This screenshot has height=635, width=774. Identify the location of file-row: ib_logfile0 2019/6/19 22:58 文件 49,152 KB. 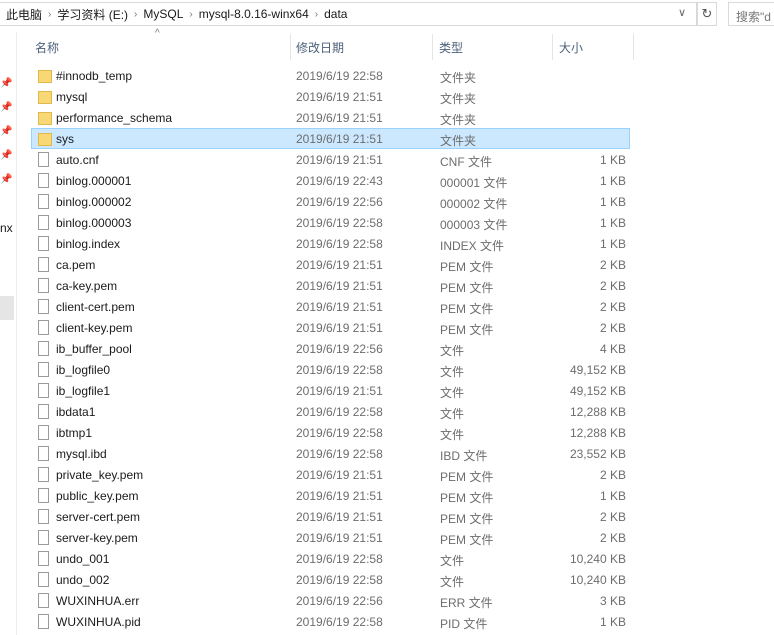
(330, 369).